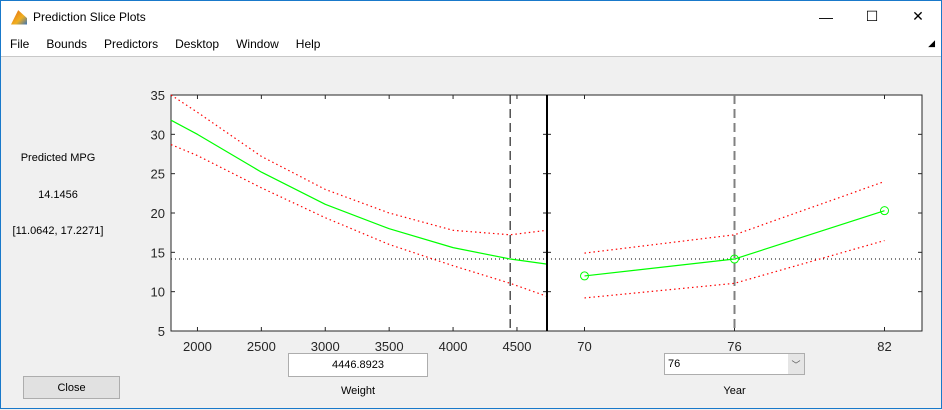 The image size is (942, 410). I want to click on menu-desktop: Desktop, so click(197, 44).